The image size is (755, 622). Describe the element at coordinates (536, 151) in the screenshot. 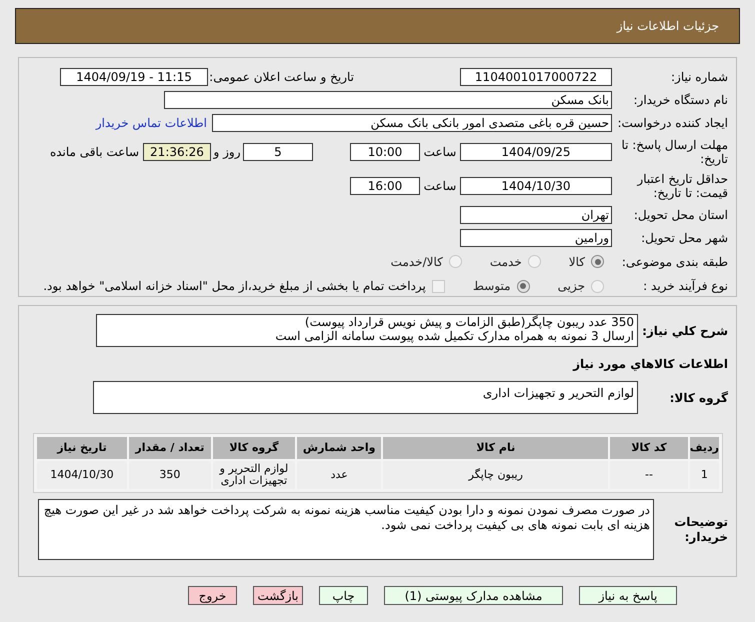

I see `input-field: 1404/09/25` at that location.